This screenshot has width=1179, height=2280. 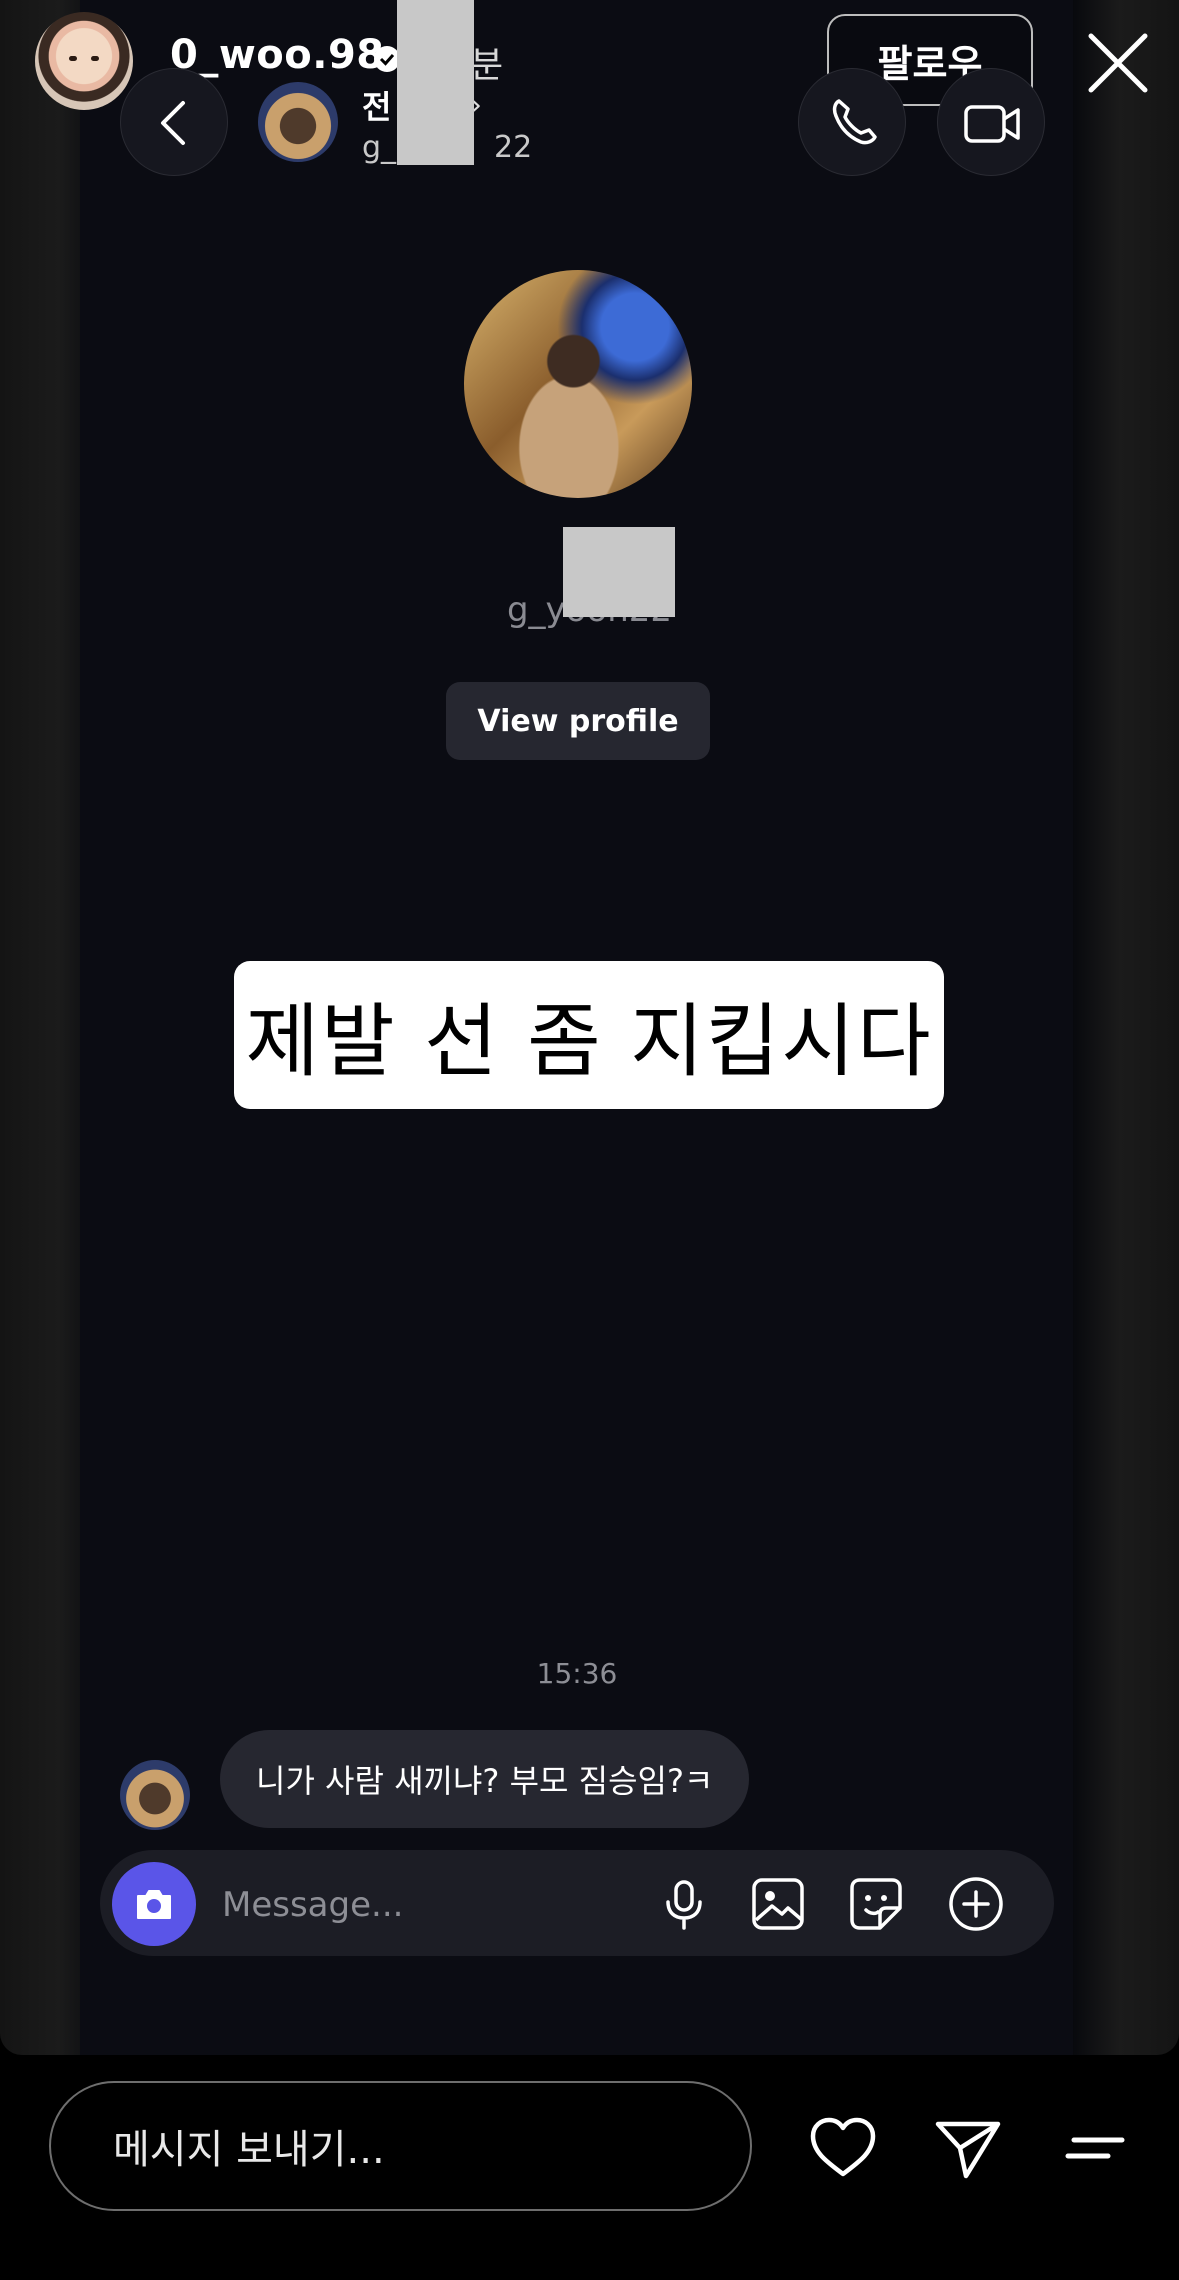 I want to click on profile-avatar, so click(x=578, y=384).